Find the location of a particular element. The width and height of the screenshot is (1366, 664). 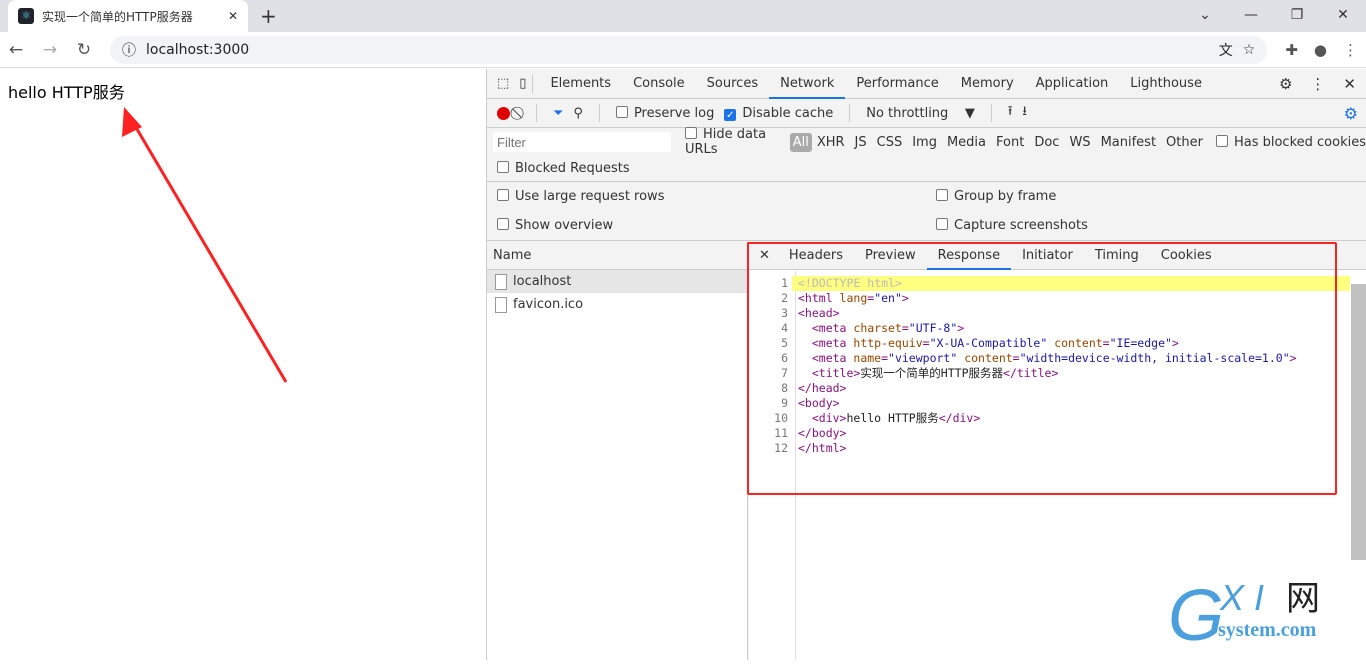

blocked-requests-checkbox: Blocked Requests is located at coordinates (563, 168).